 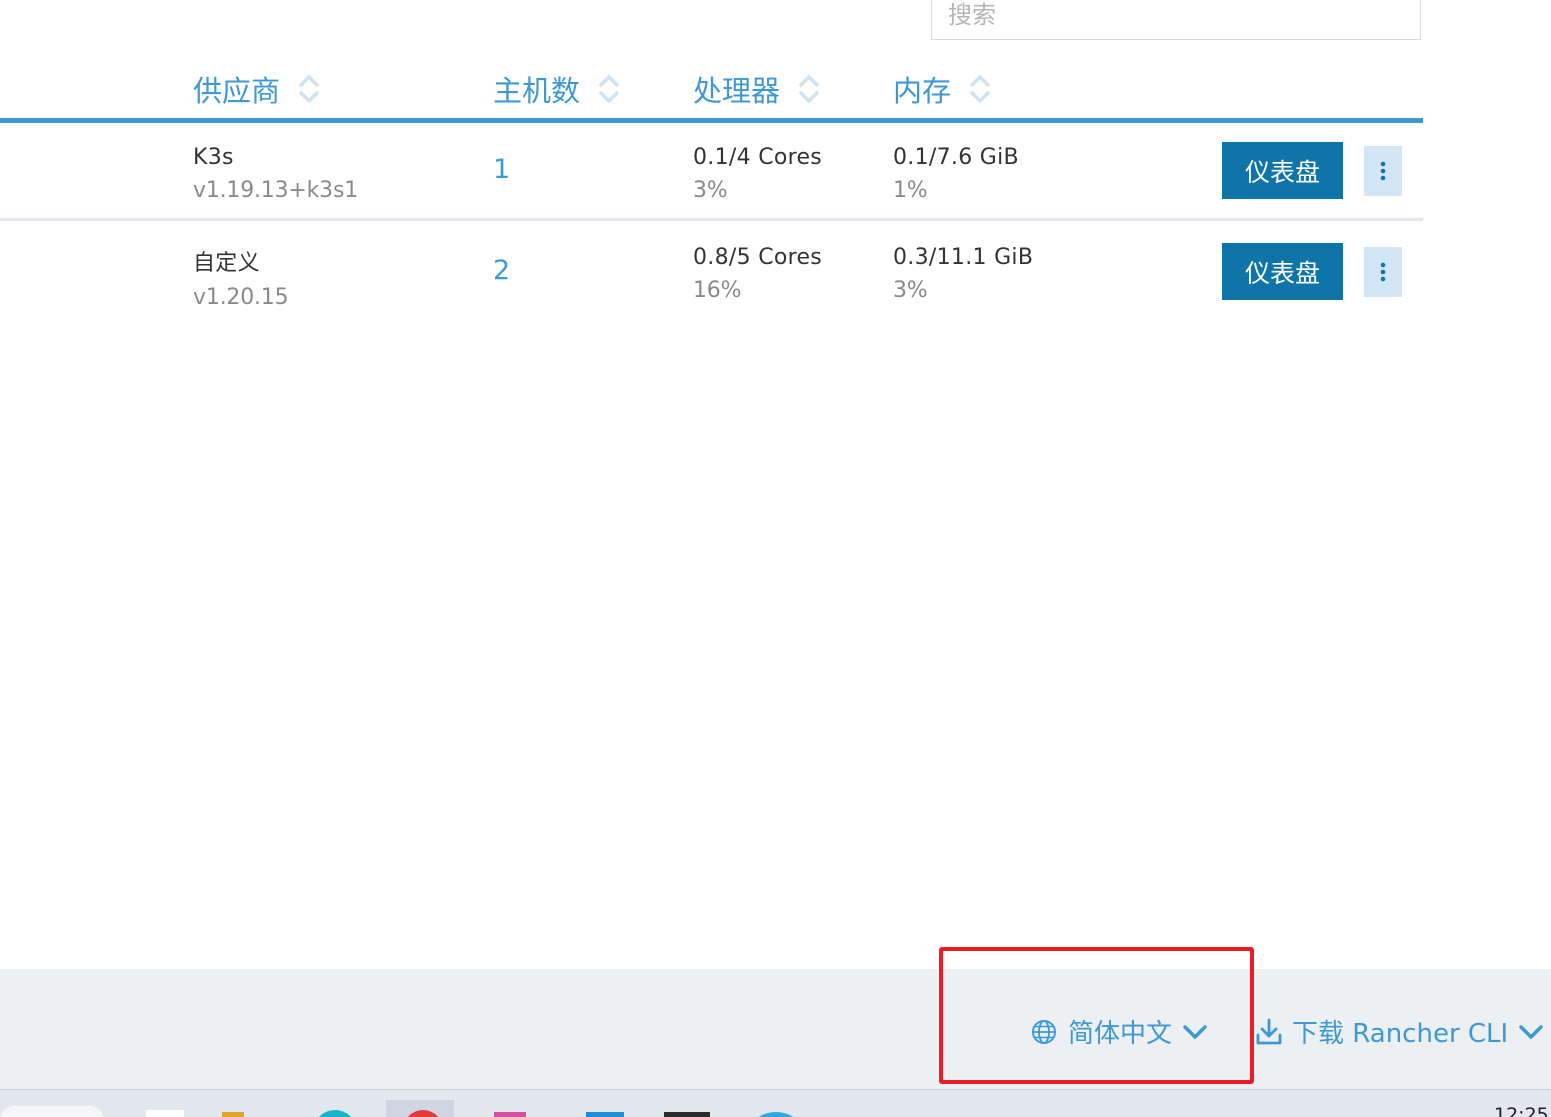 I want to click on provider-name: K3s, so click(x=213, y=157).